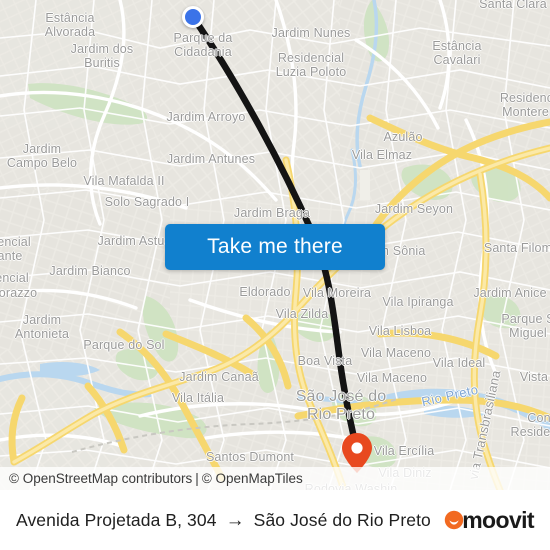  I want to click on moovit-logo: moovit, so click(489, 520).